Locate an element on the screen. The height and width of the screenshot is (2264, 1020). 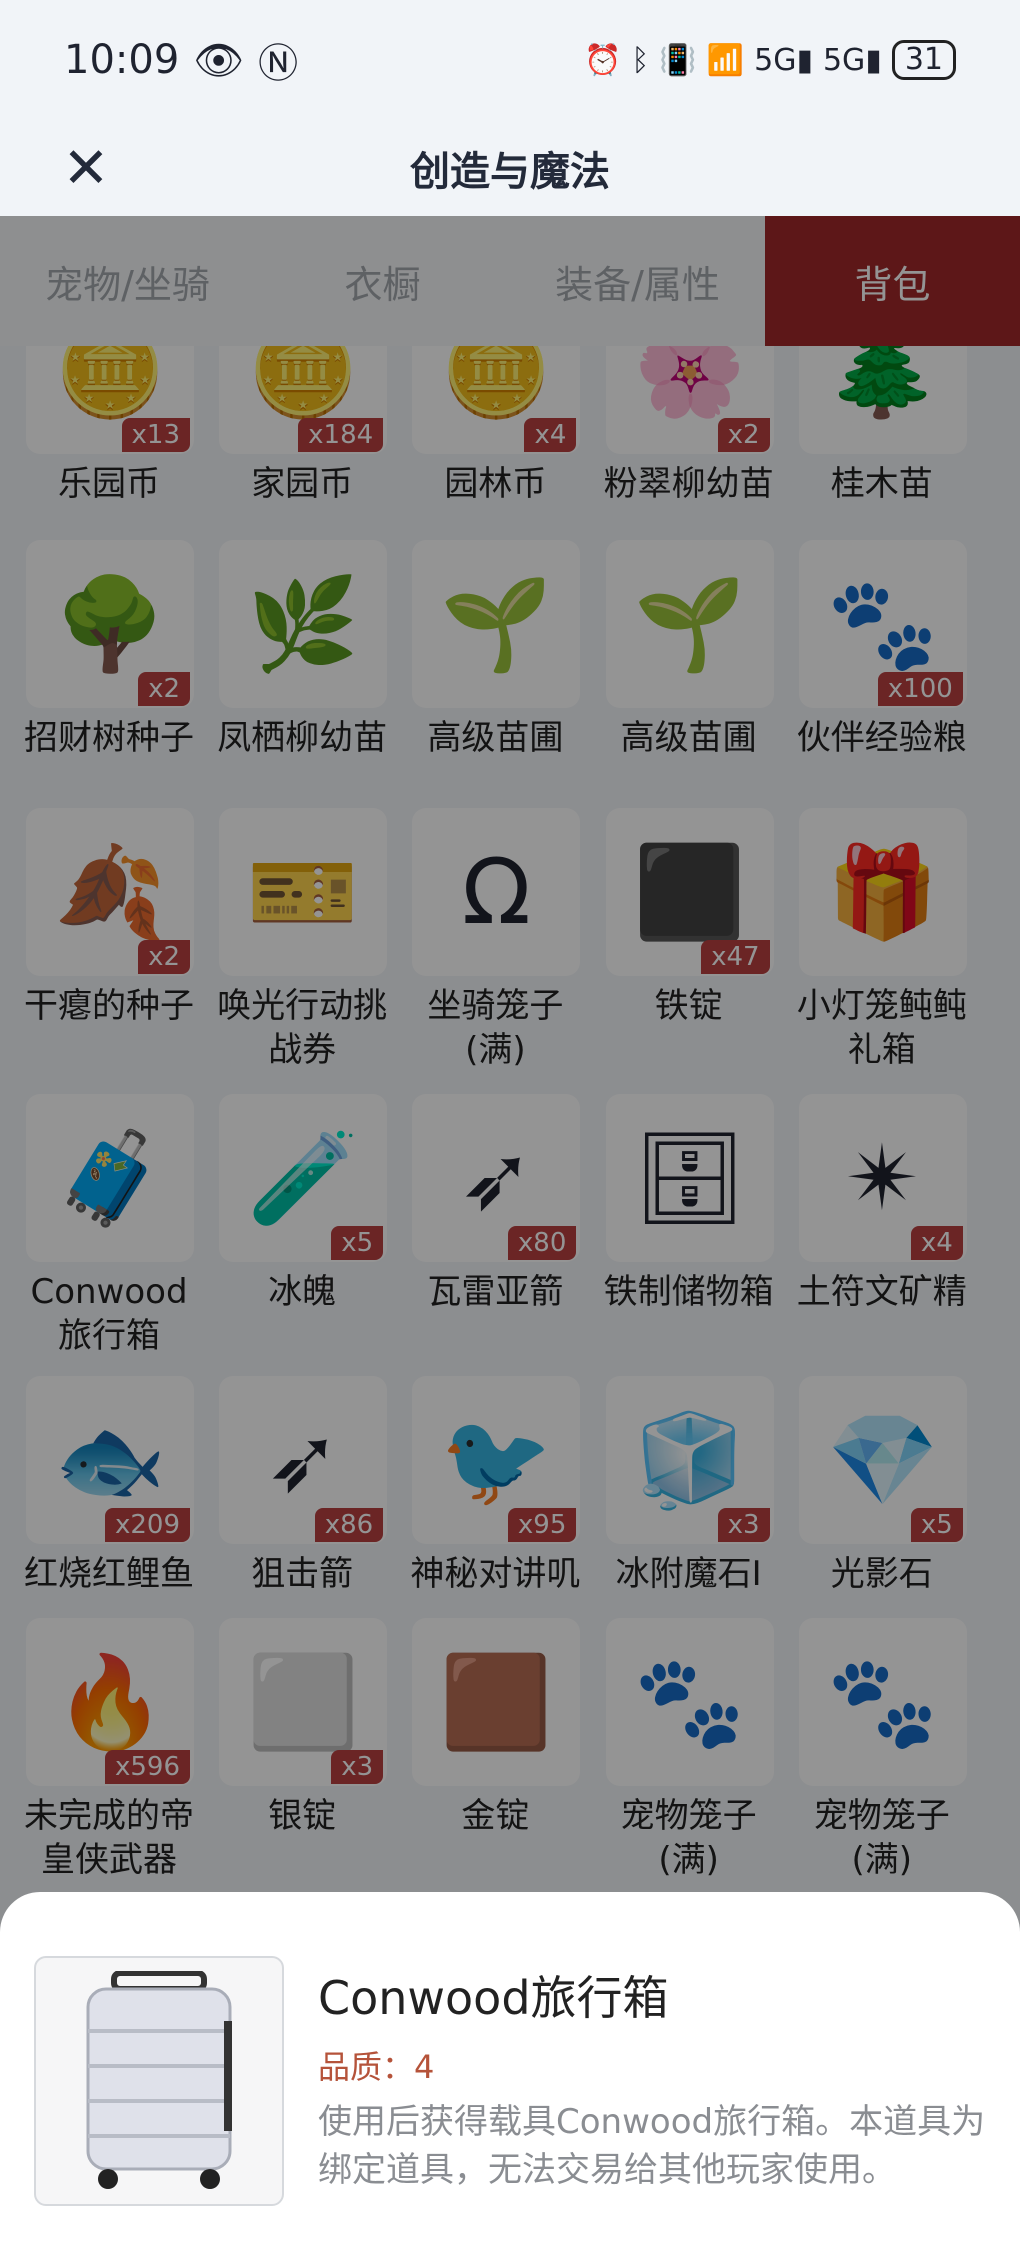
mount-cage-icon: Ω is located at coordinates (496, 892).